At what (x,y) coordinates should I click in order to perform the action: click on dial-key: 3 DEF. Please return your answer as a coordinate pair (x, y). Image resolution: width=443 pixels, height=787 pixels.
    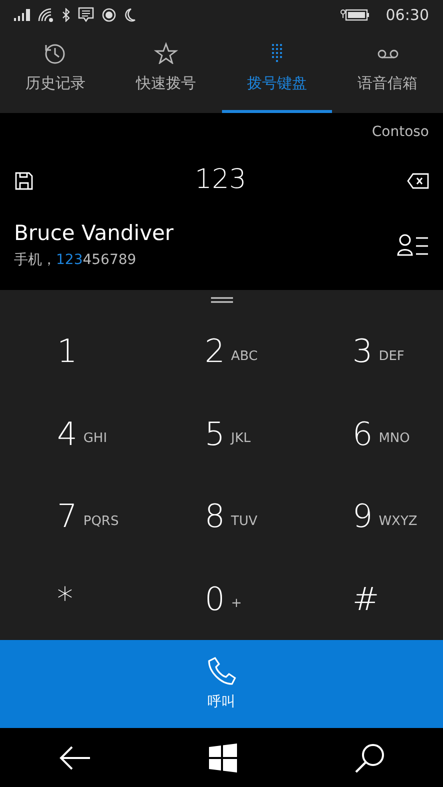
    Looking at the image, I should click on (369, 351).